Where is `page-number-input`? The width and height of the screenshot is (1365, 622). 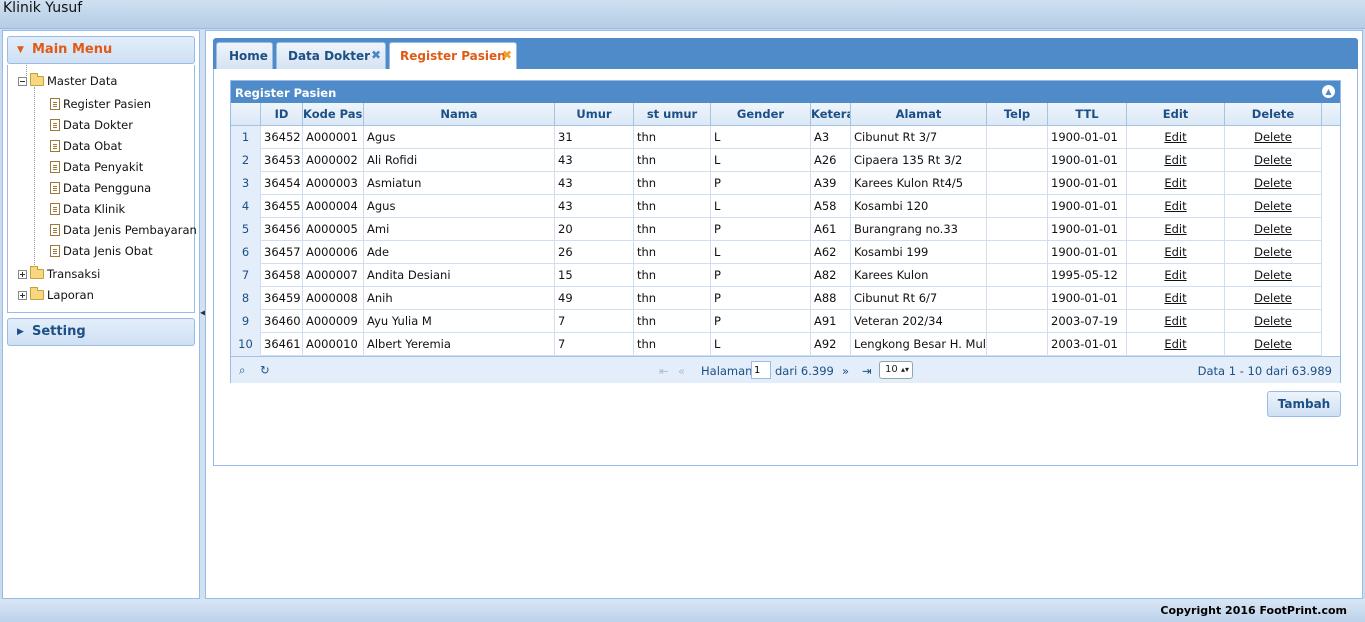
page-number-input is located at coordinates (761, 370).